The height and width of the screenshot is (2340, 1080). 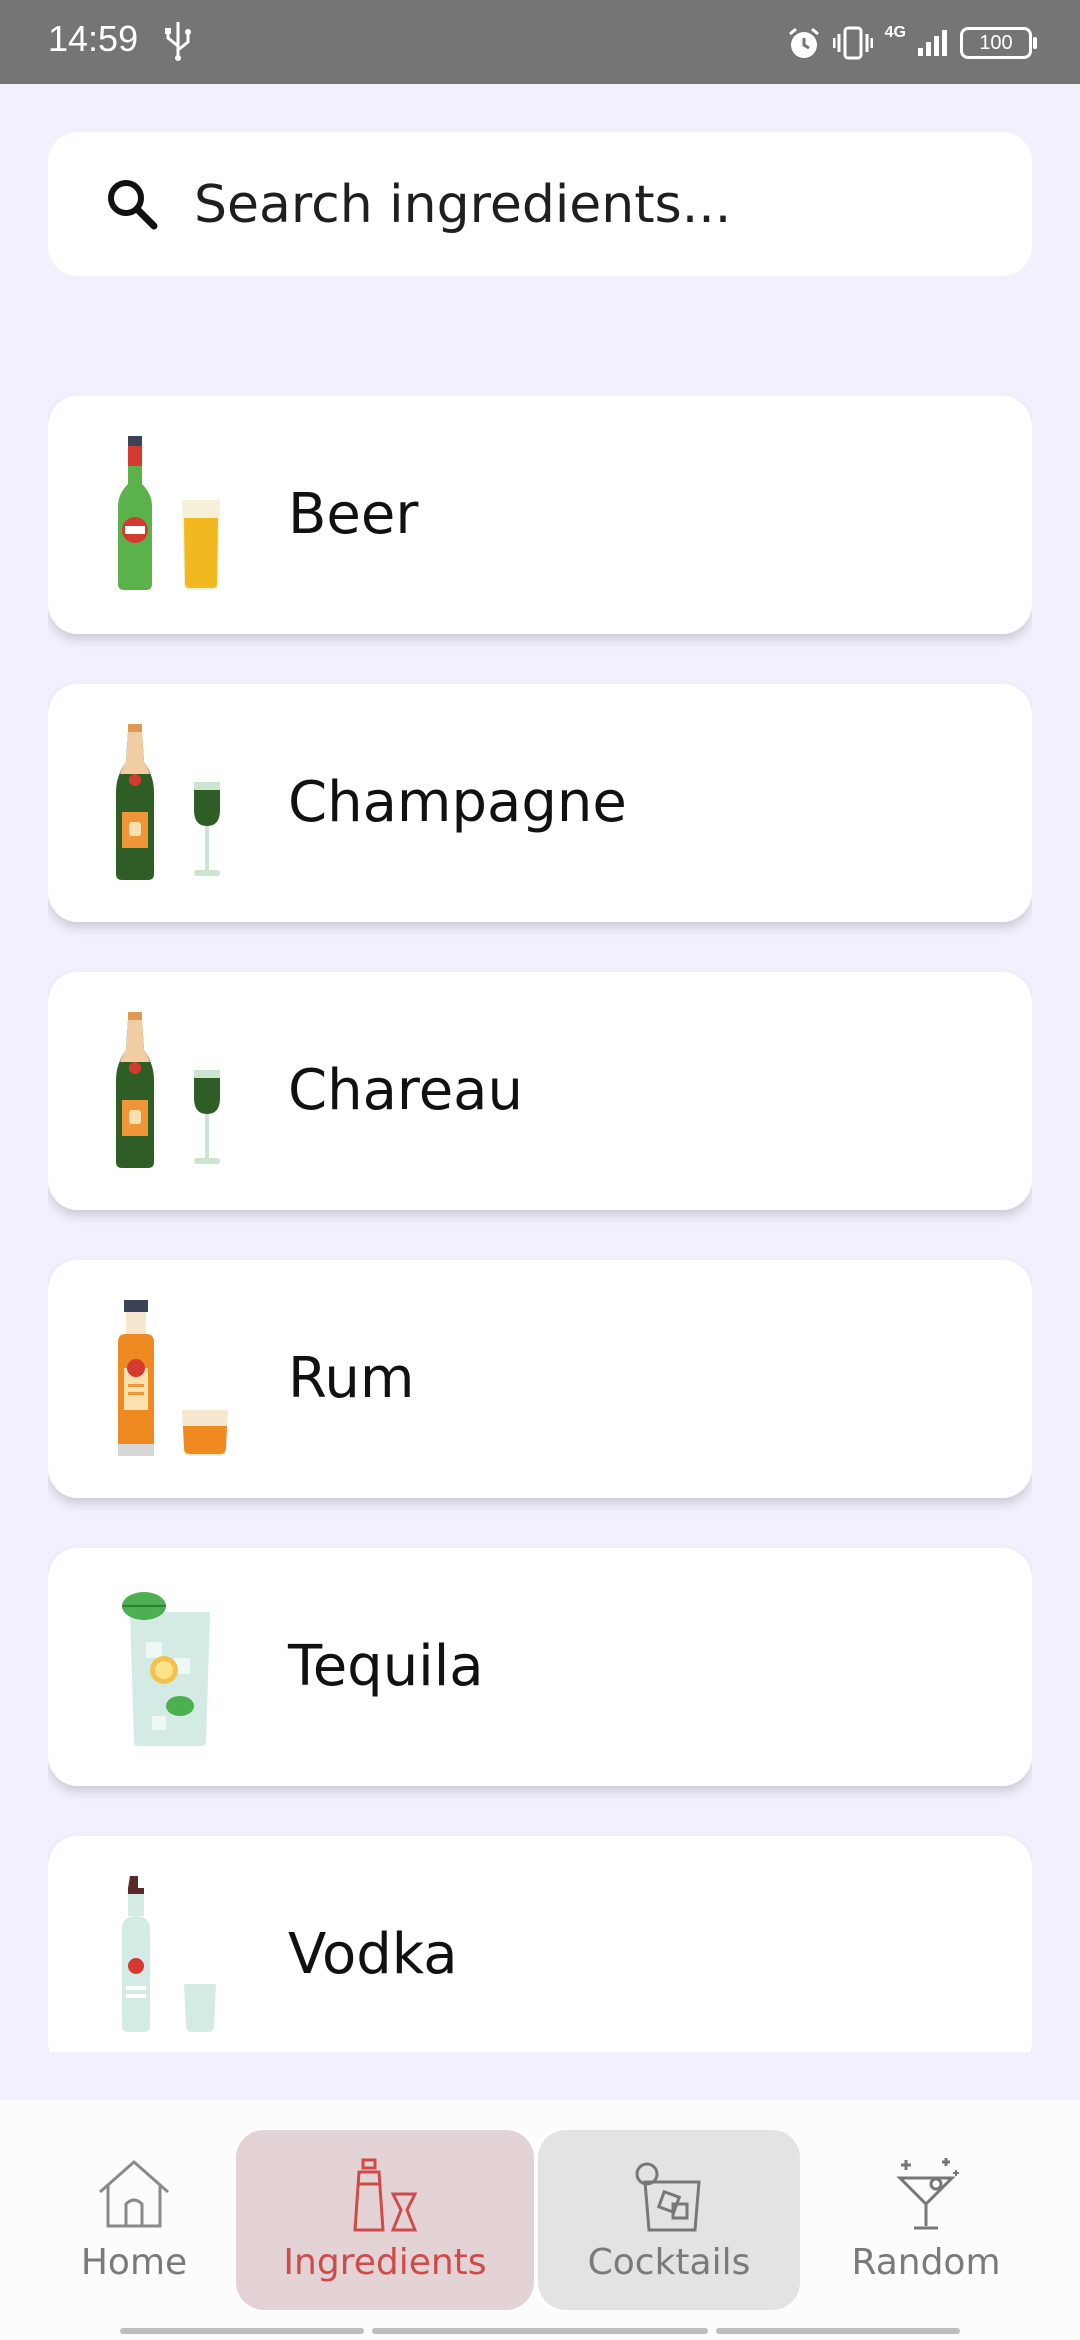 I want to click on chareau-bottle-glass-icon, so click(x=168, y=1090).